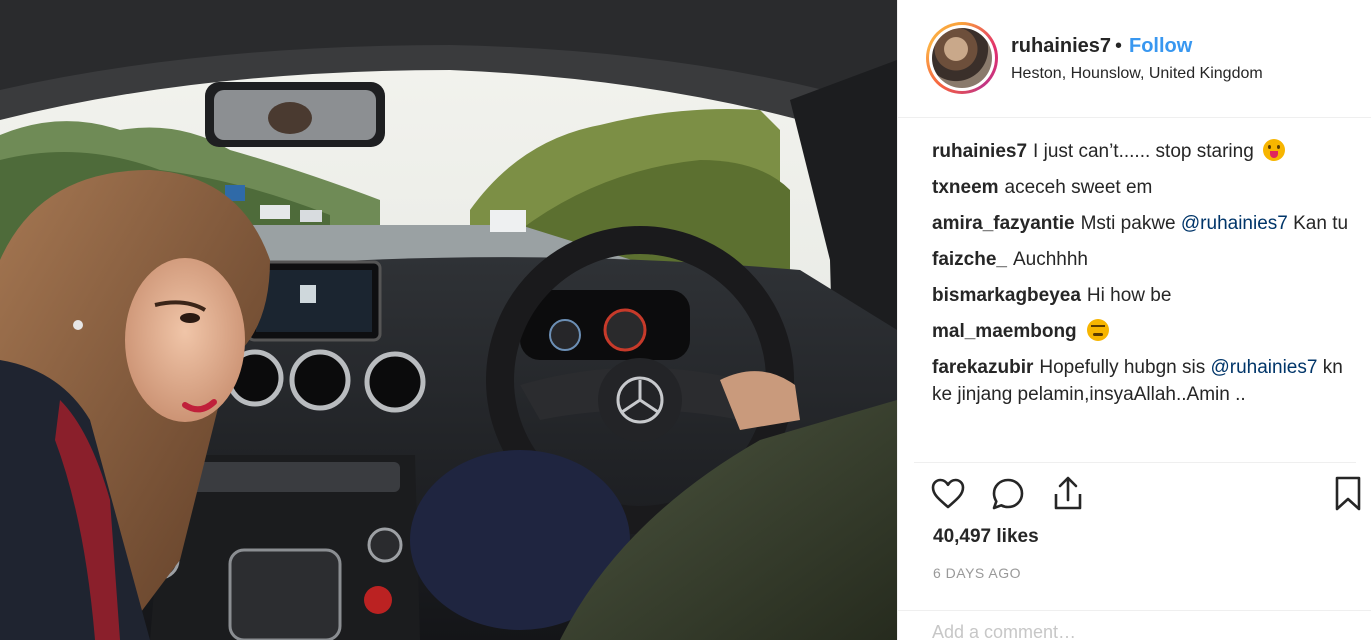 The image size is (1371, 640). Describe the element at coordinates (1097, 330) in the screenshot. I see `confounded-face-icon` at that location.